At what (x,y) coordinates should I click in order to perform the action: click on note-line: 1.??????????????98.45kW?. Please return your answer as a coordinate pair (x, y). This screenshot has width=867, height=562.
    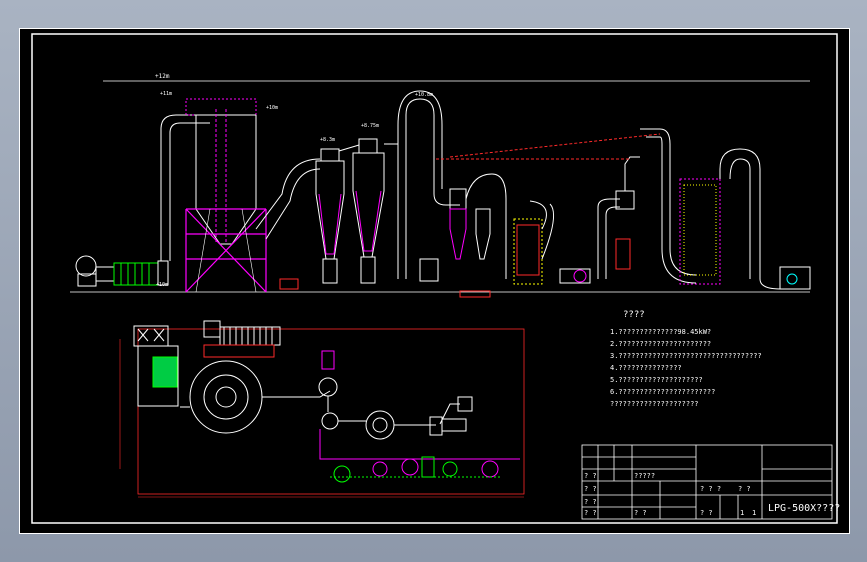
    Looking at the image, I should click on (661, 332).